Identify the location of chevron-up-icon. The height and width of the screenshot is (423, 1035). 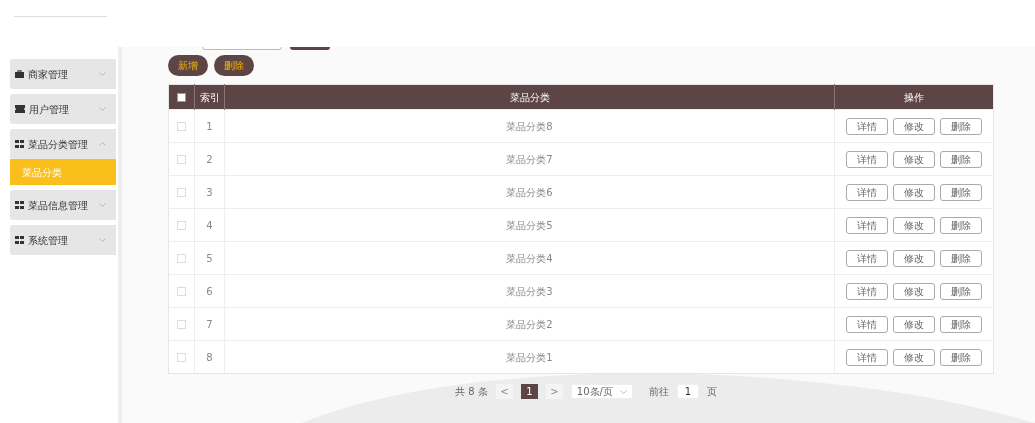
(102, 144).